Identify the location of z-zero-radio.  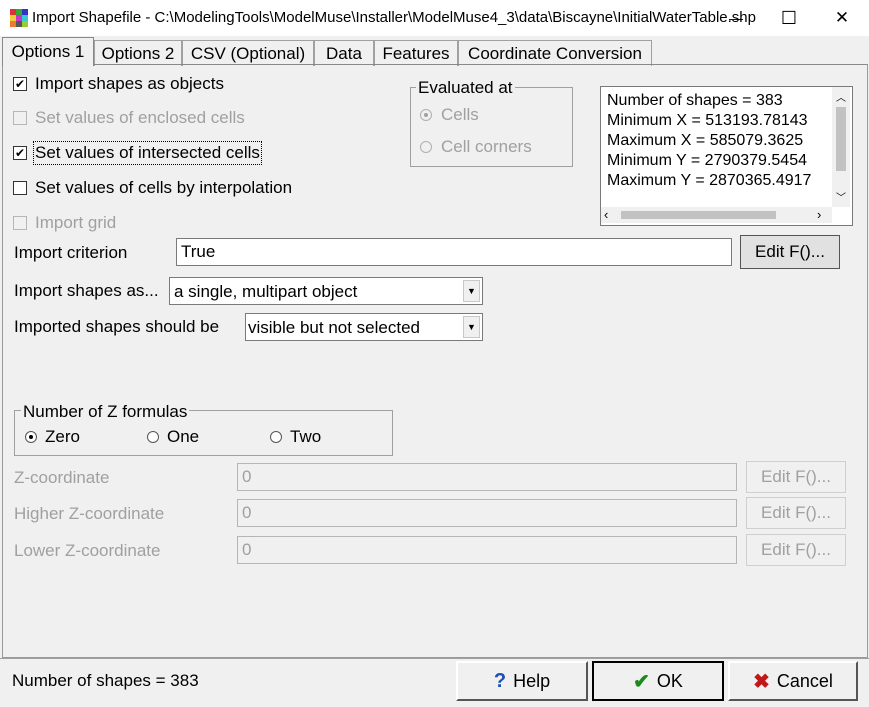
(31, 437).